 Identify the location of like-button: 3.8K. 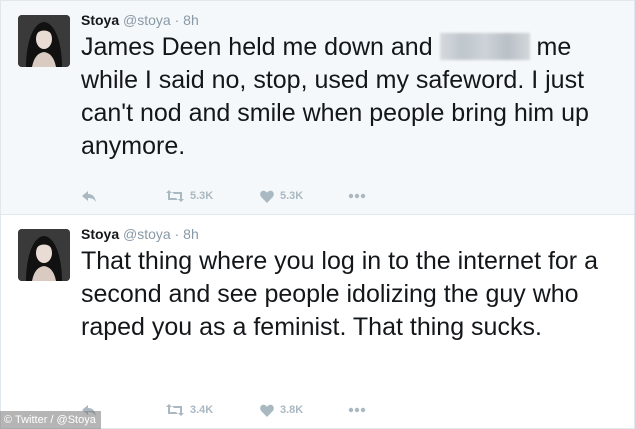
(304, 410).